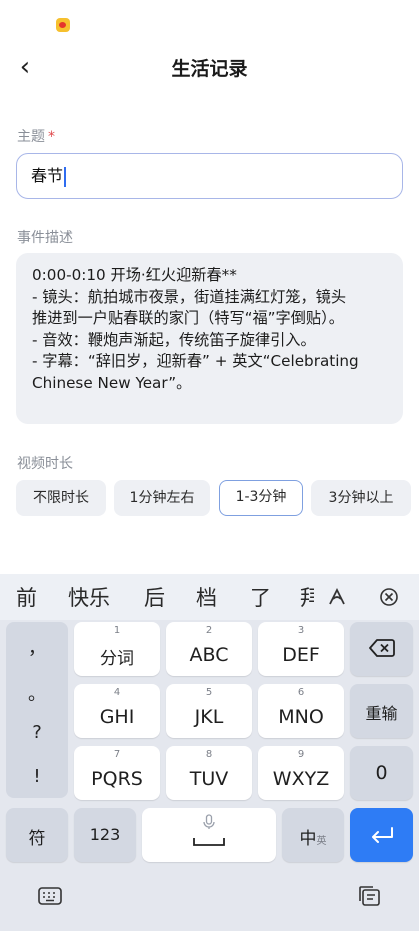  Describe the element at coordinates (188, 318) in the screenshot. I see `desc-line: 推进到一户贴春联的家门（特写“福”字倒贴）。` at that location.